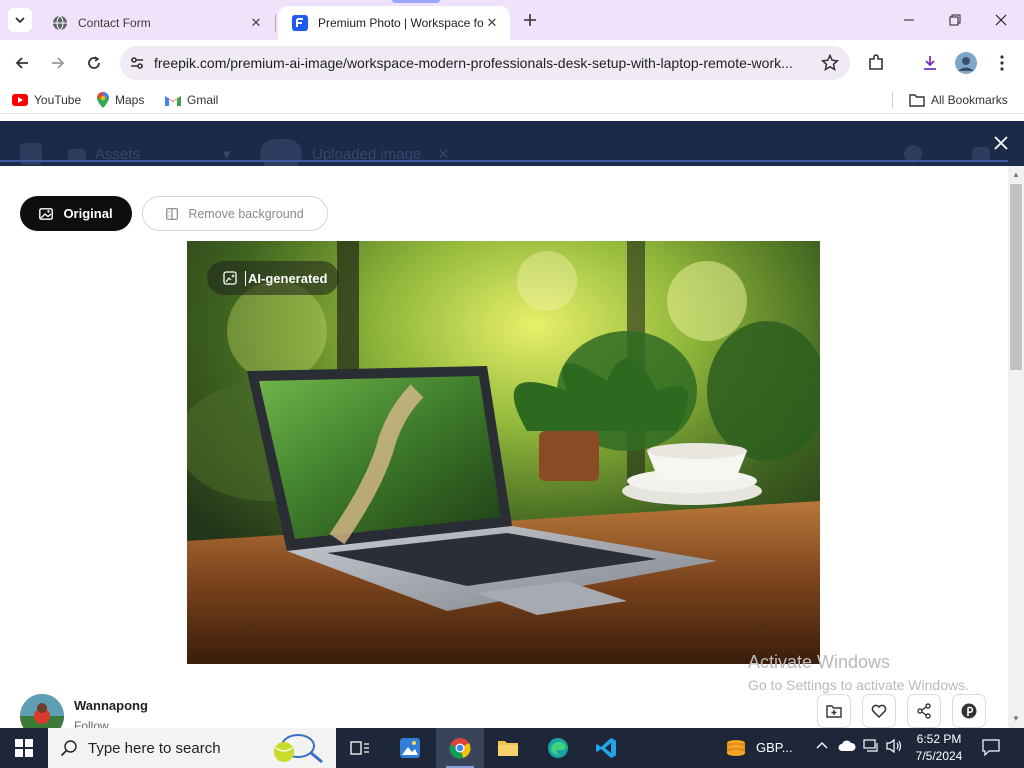 This screenshot has height=768, width=1024. I want to click on bookmark-gmail: Gmail, so click(191, 100).